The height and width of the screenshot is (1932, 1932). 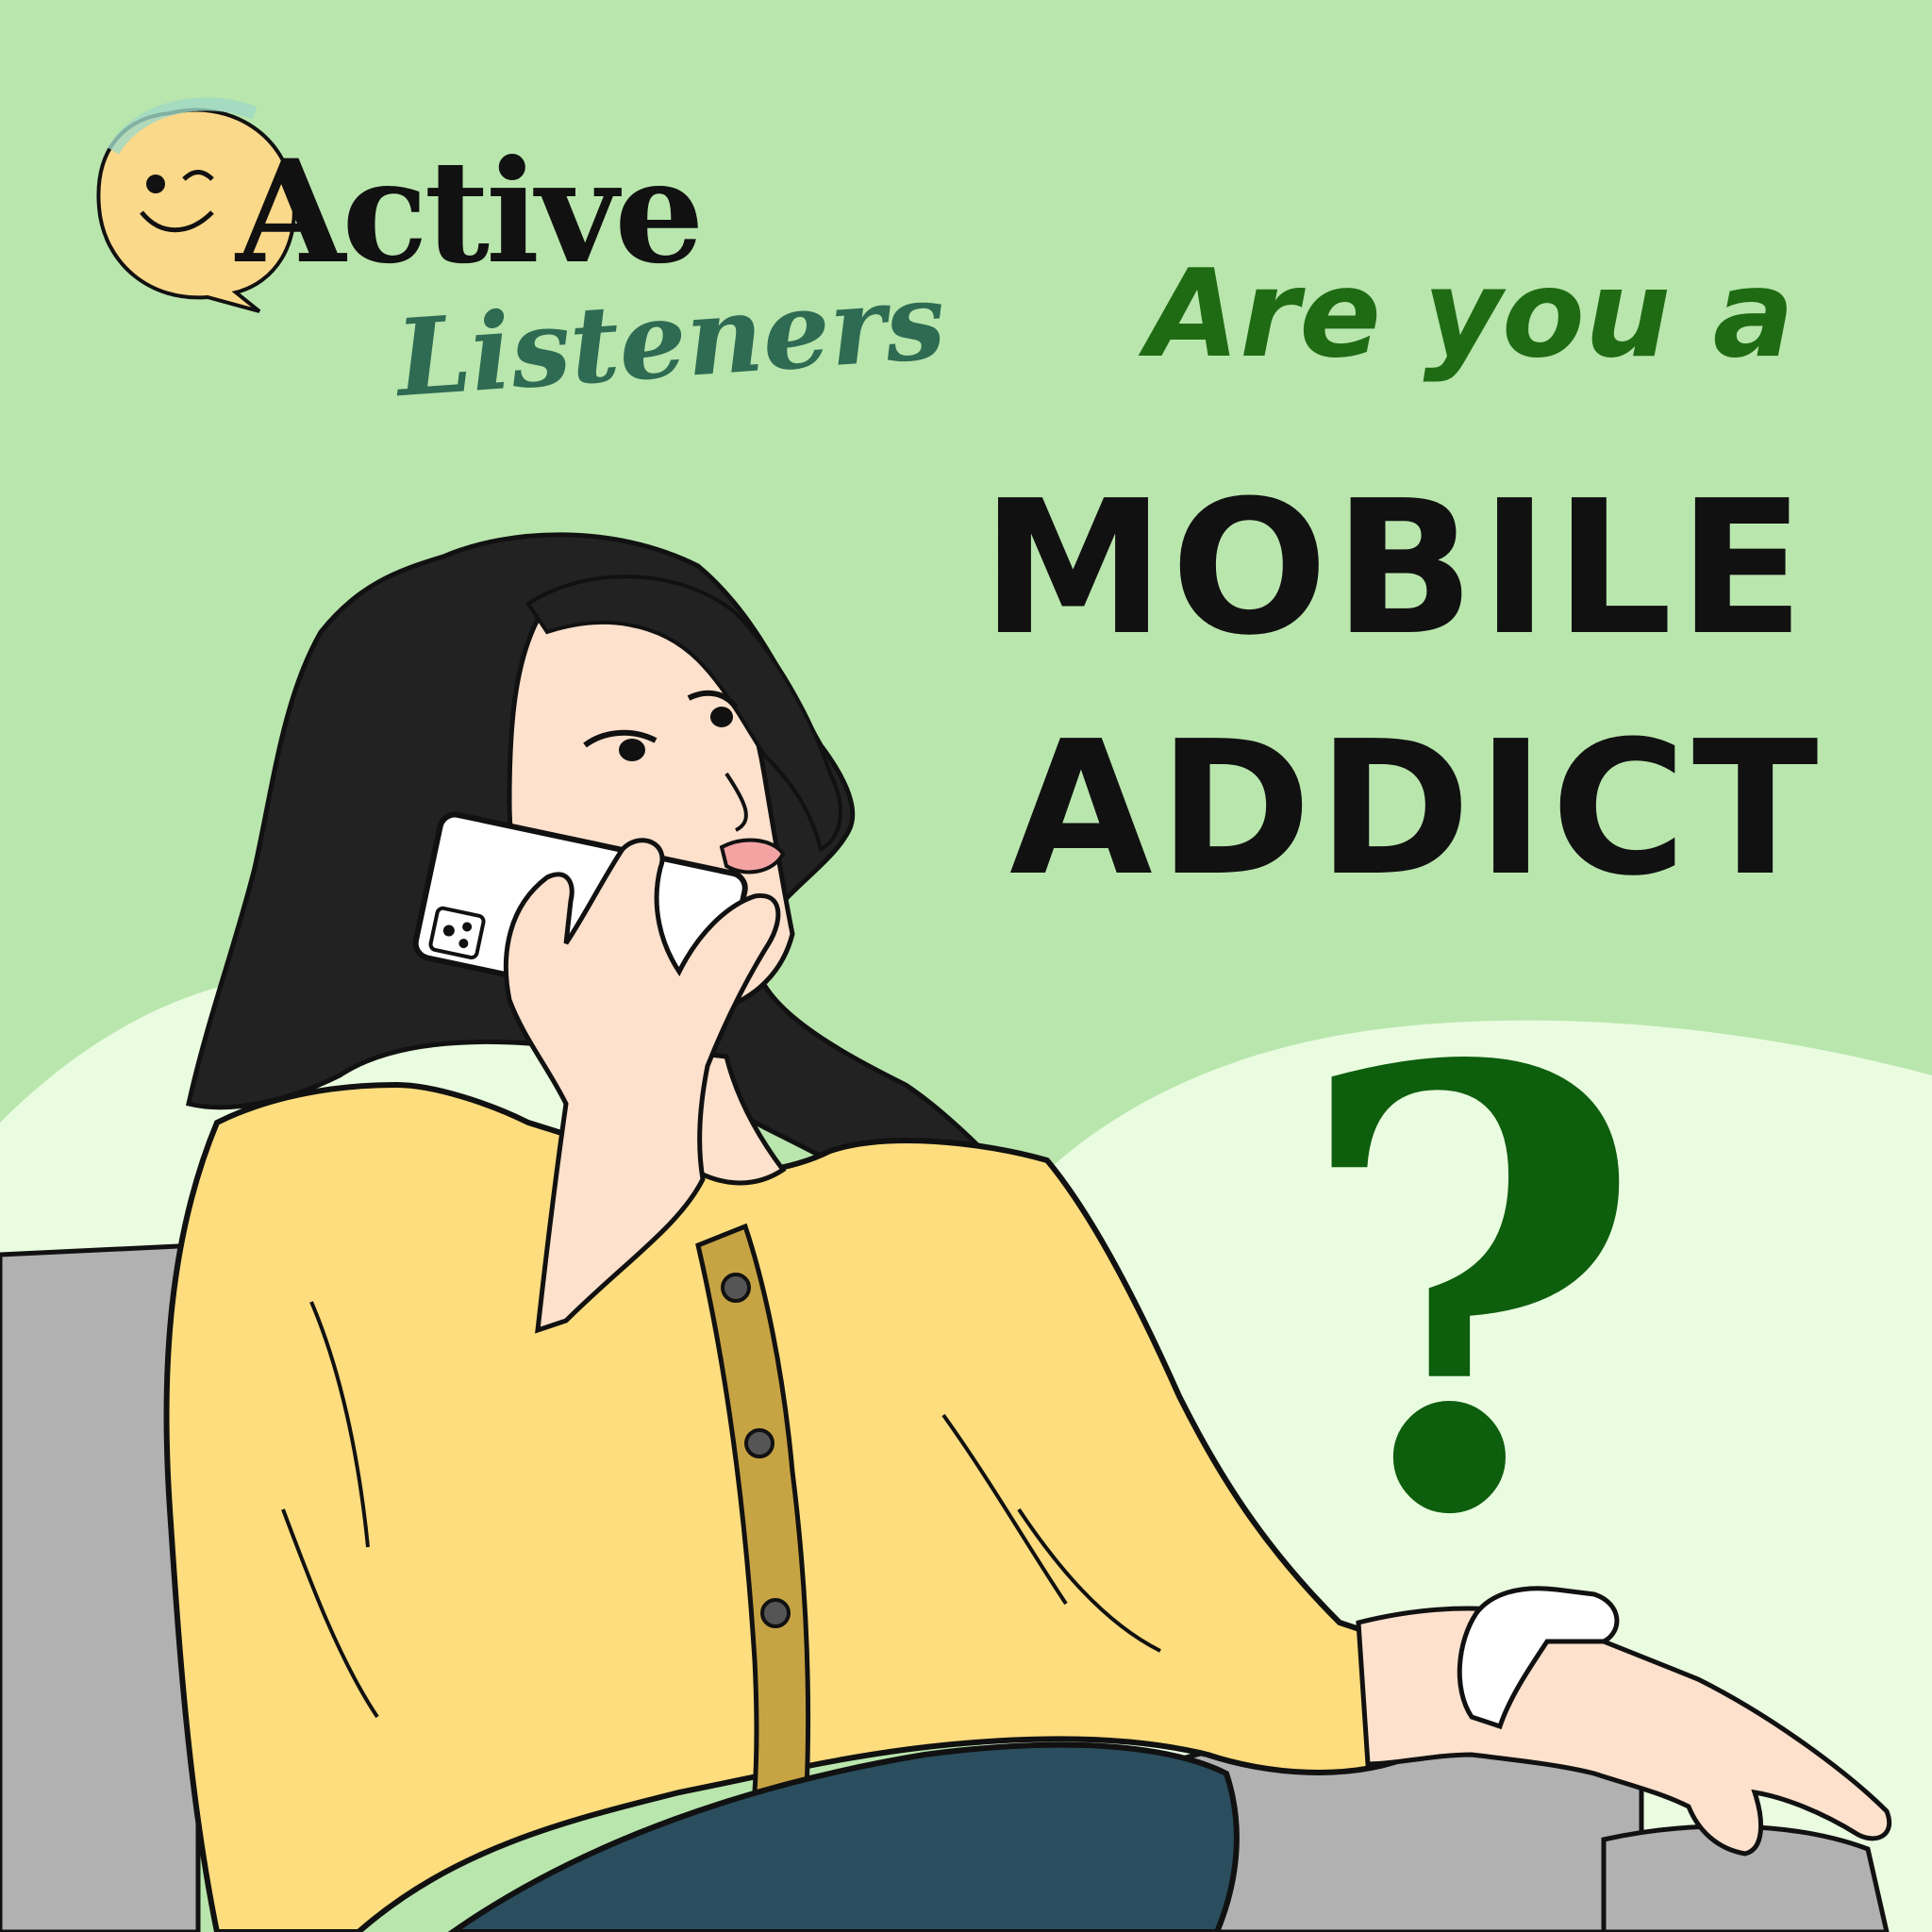 I want to click on headline-line2: MOBILE, so click(x=1395, y=568).